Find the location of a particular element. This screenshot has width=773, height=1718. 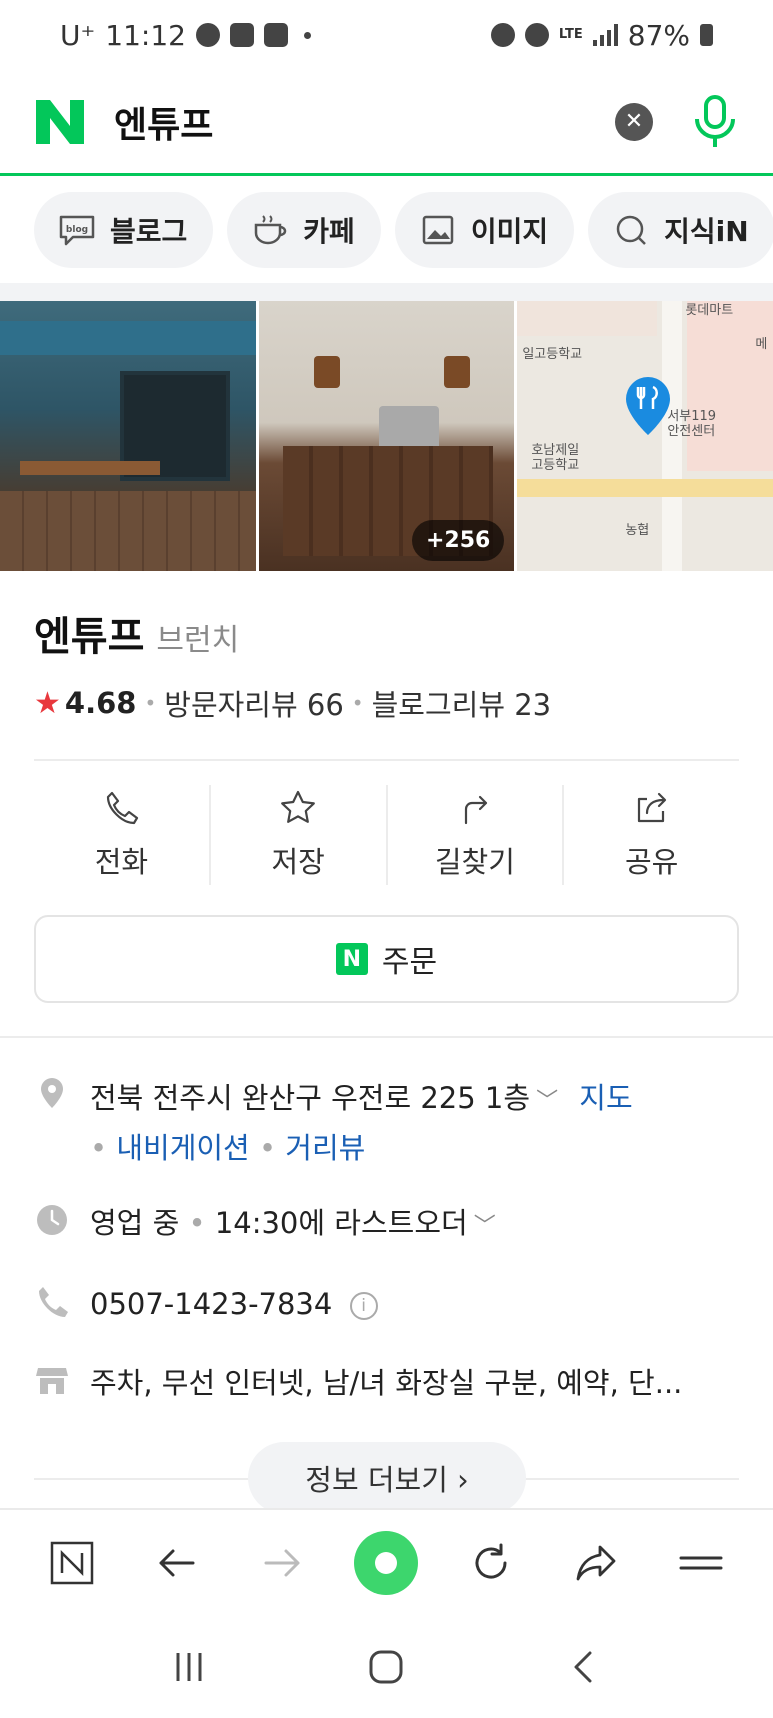

more-notifications-icon is located at coordinates (307, 35).